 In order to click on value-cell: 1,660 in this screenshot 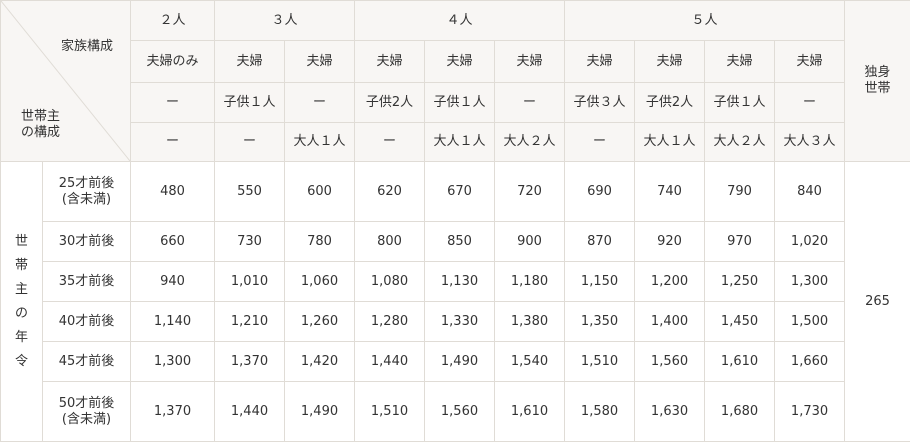, I will do `click(810, 361)`.